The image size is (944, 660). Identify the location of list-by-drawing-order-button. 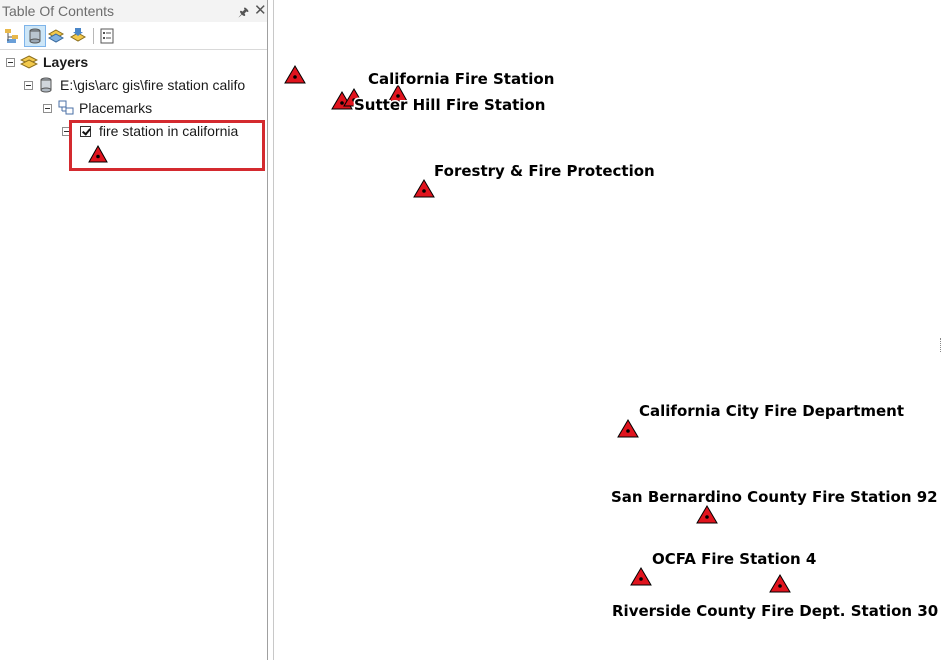
(13, 36).